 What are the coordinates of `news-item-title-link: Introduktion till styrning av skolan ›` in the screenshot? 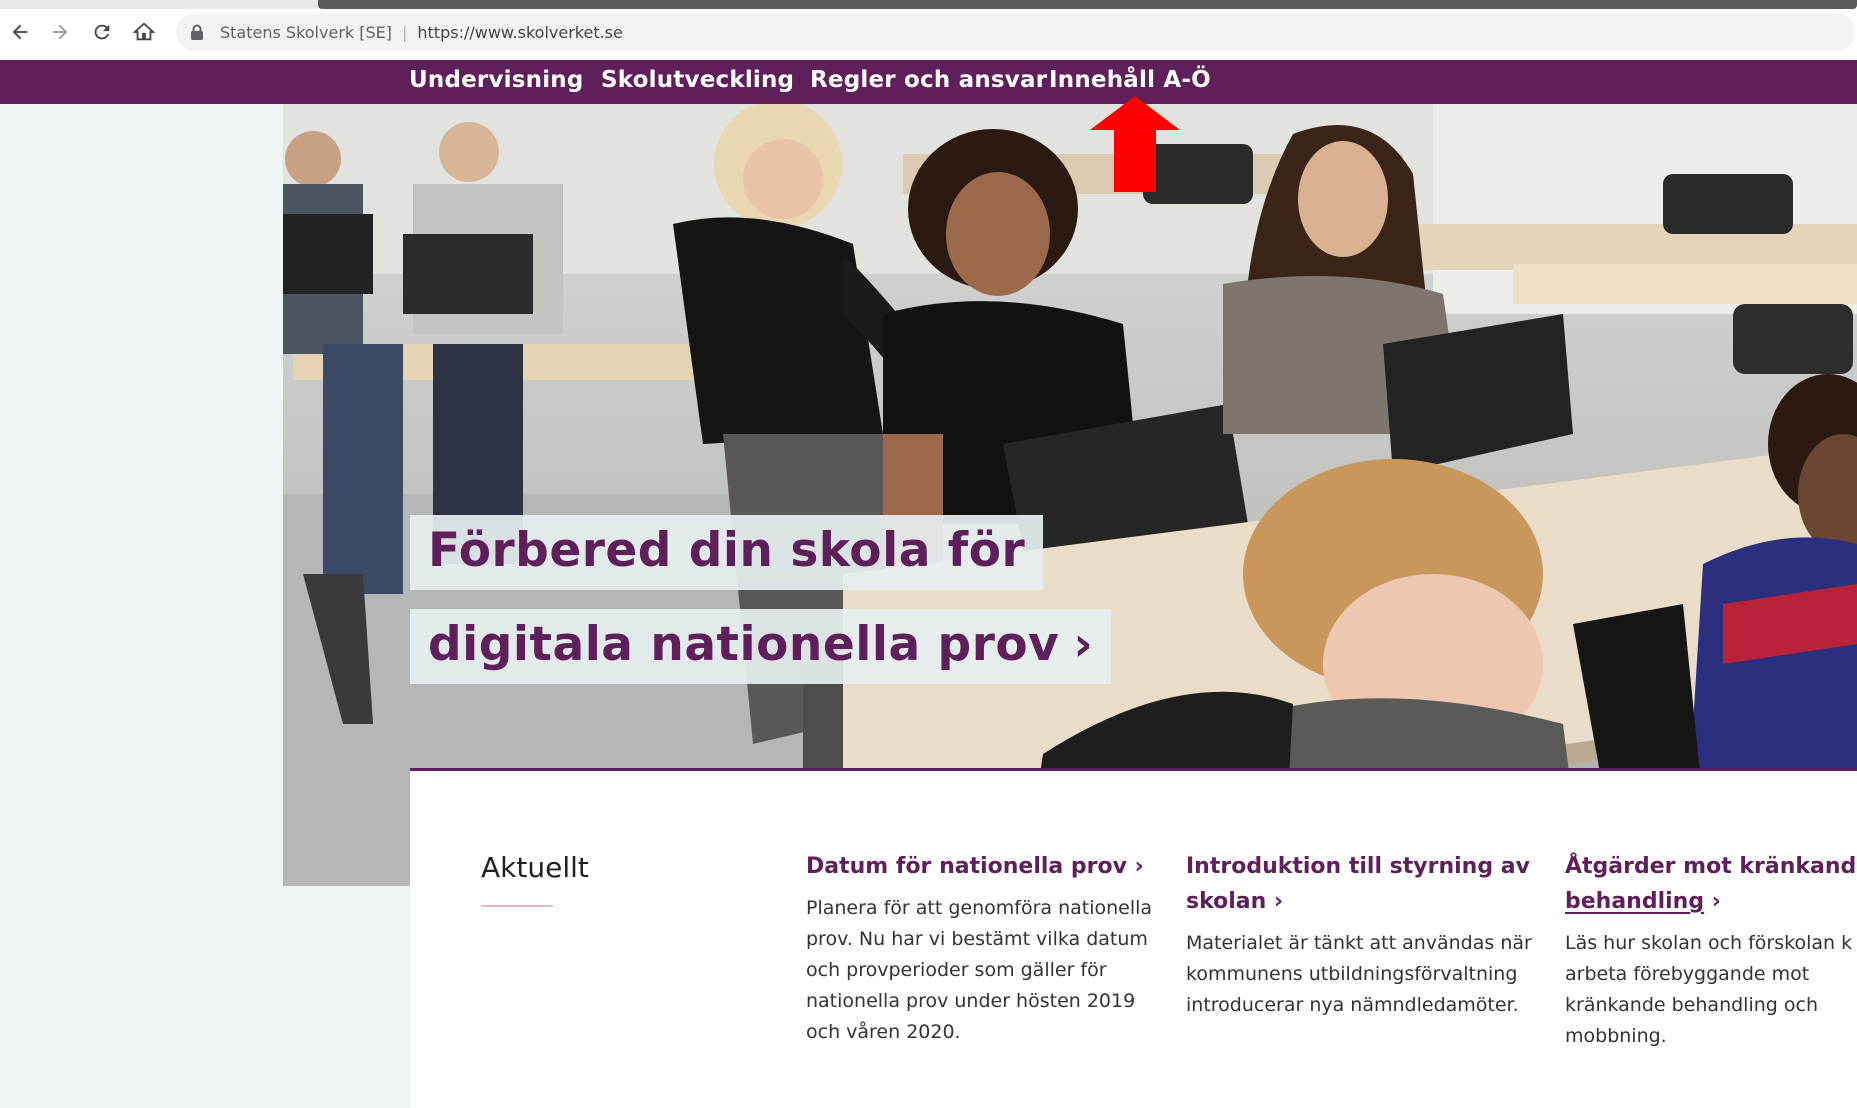 It's located at (1371, 884).